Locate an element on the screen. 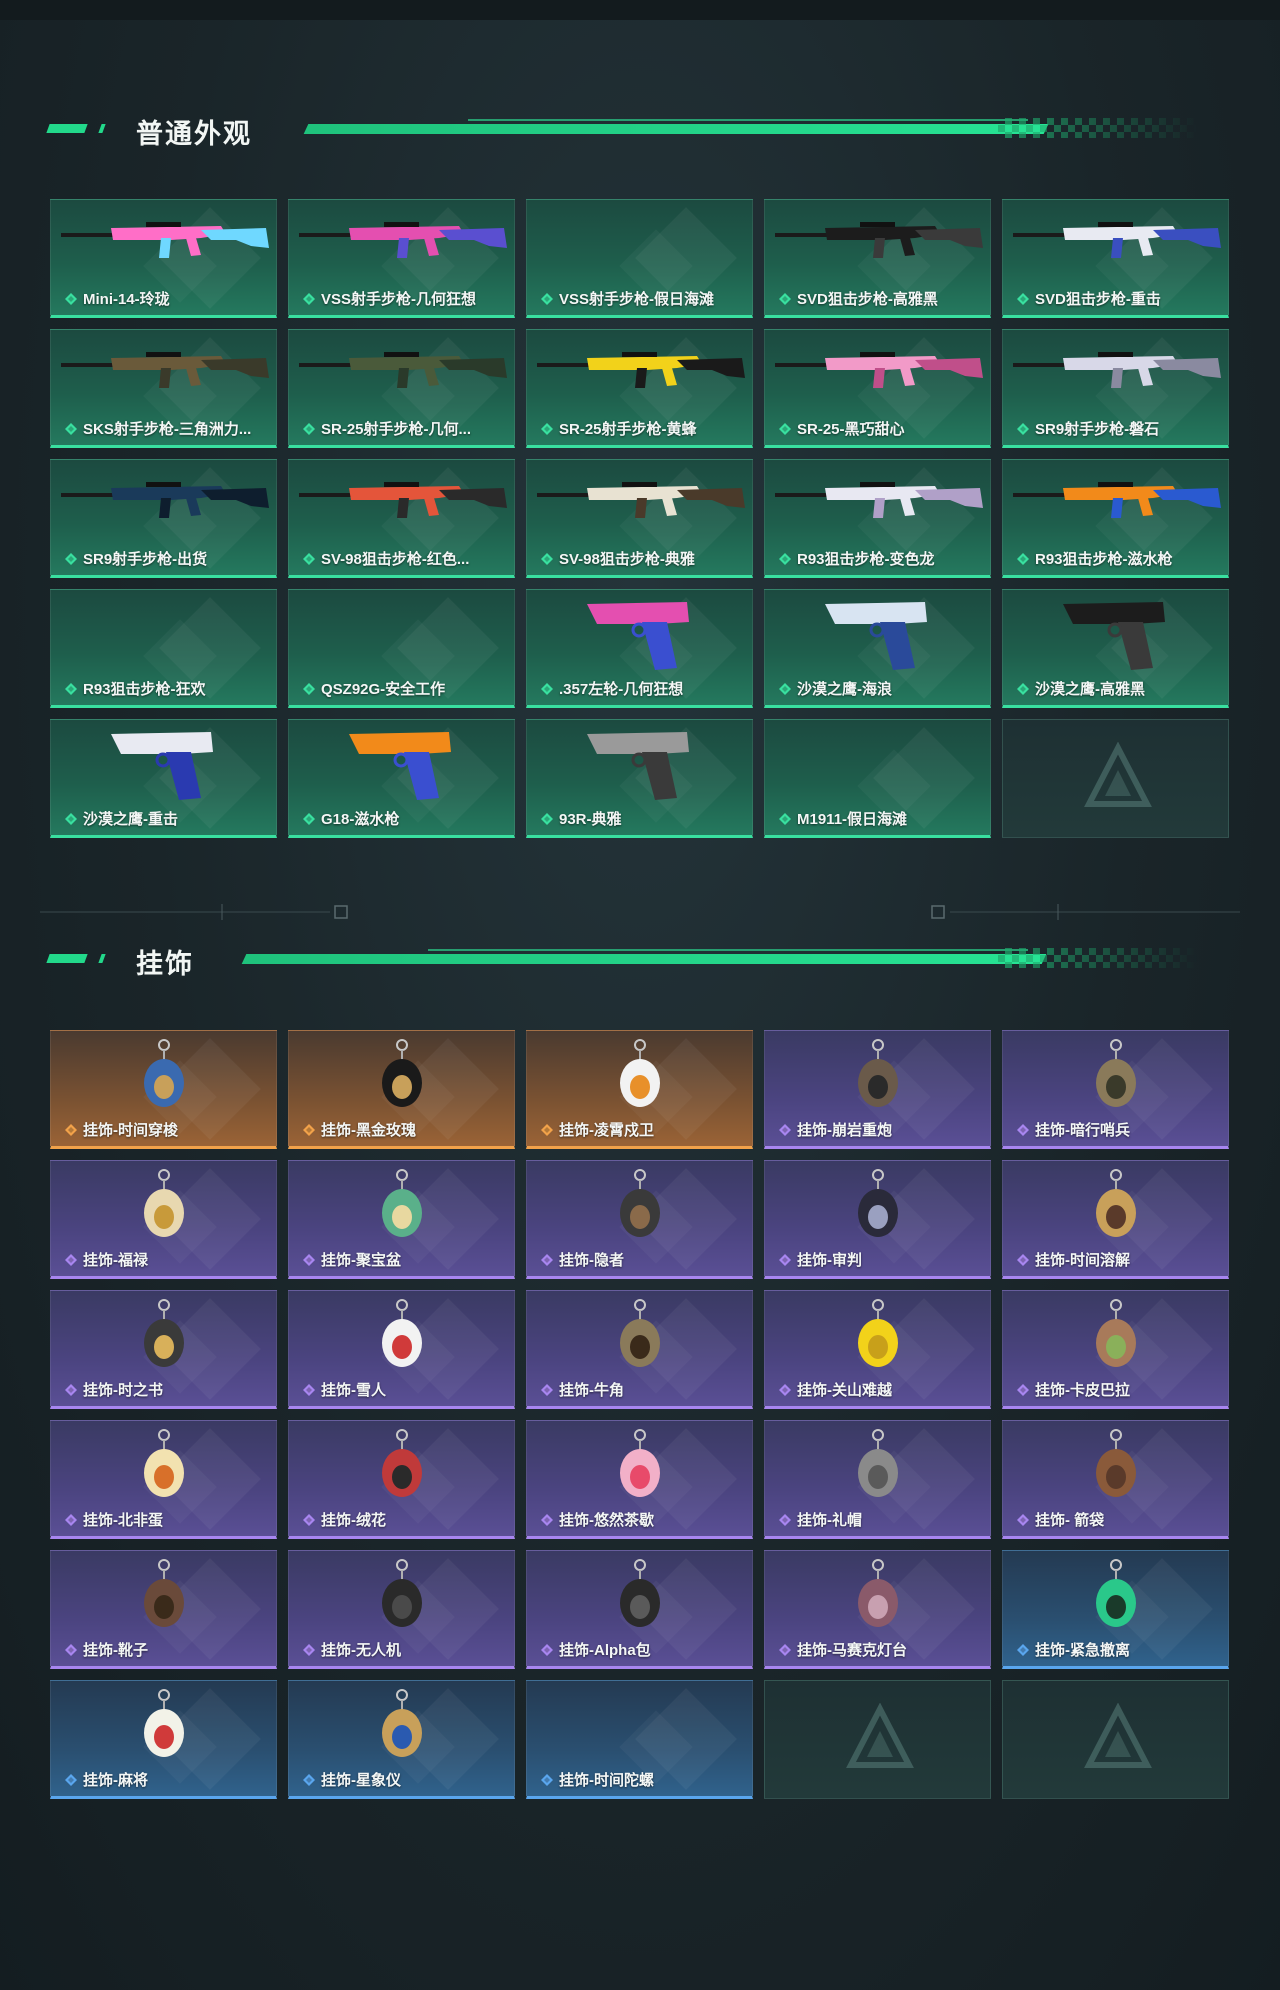 The image size is (1280, 1990). item-card: SVD狙击步枪-重击 is located at coordinates (1115, 258).